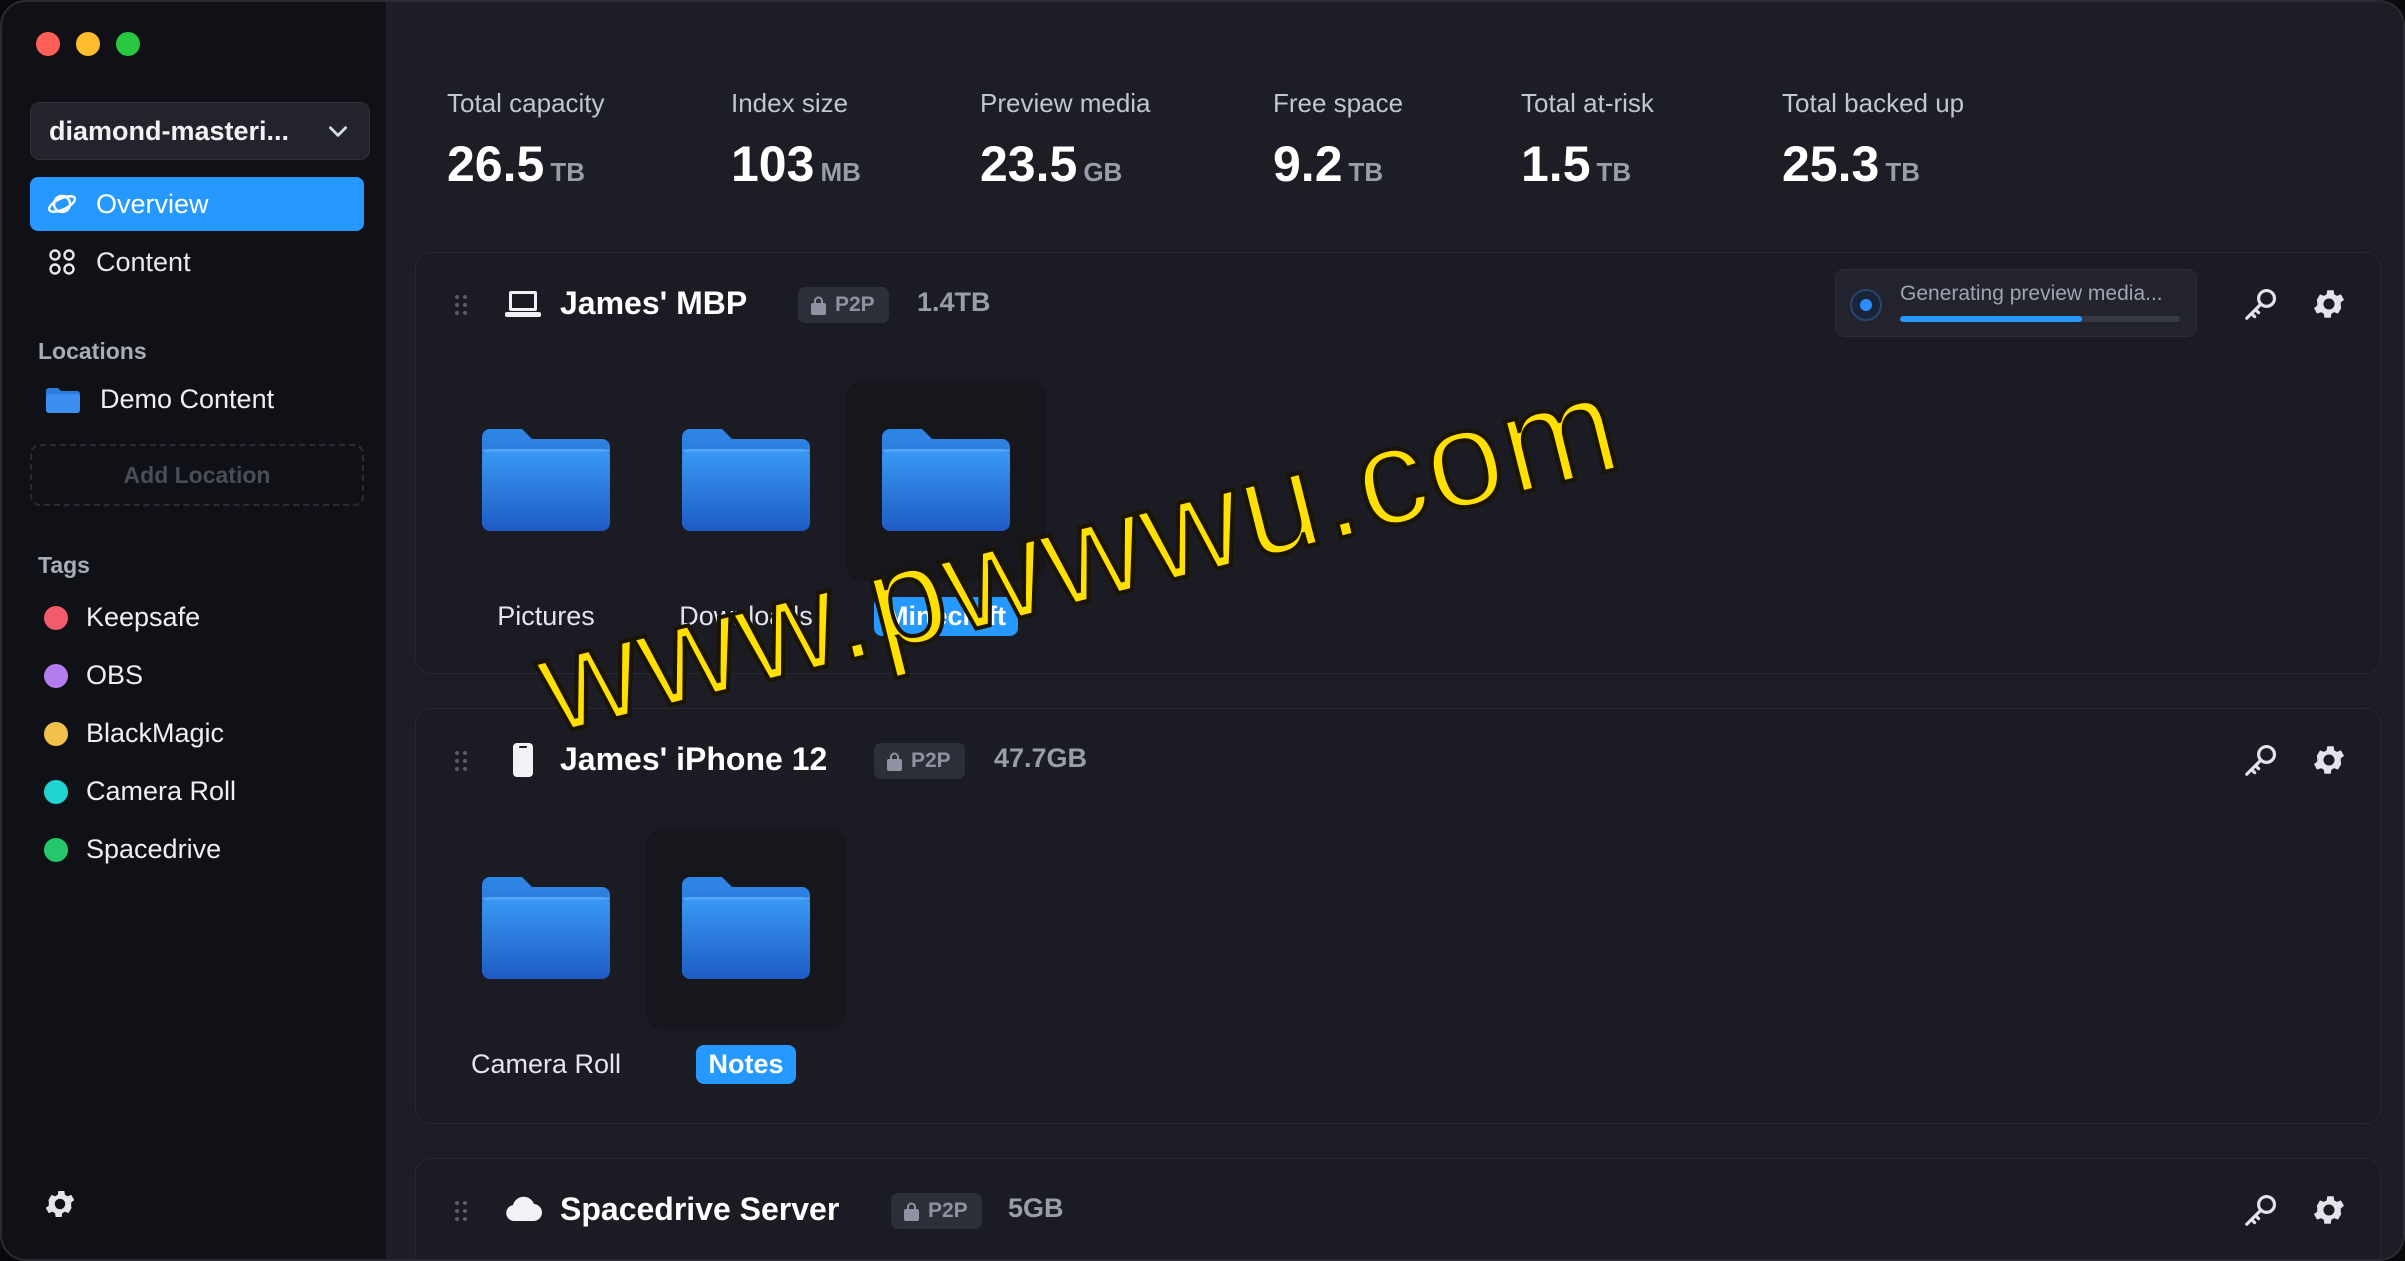 Image resolution: width=2405 pixels, height=1261 pixels. What do you see at coordinates (64, 565) in the screenshot?
I see `tags-heading: Tags` at bounding box center [64, 565].